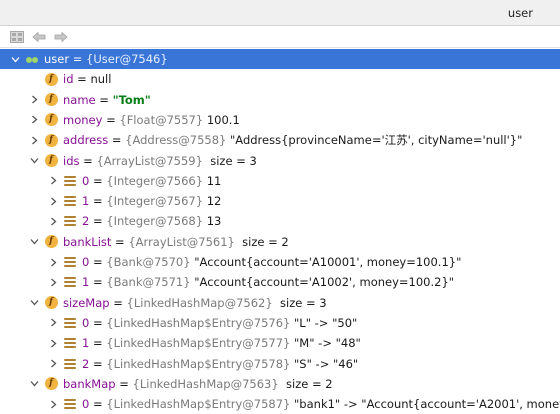  What do you see at coordinates (212, 180) in the screenshot?
I see `variable-value: 11` at bounding box center [212, 180].